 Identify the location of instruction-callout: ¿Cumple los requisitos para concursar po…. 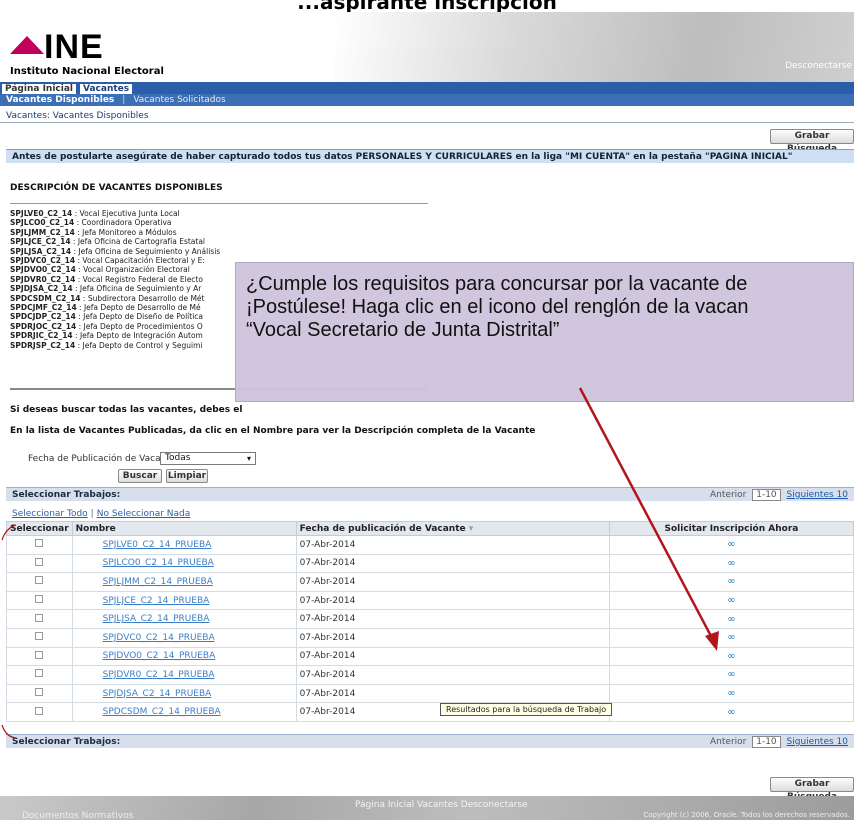
(544, 332).